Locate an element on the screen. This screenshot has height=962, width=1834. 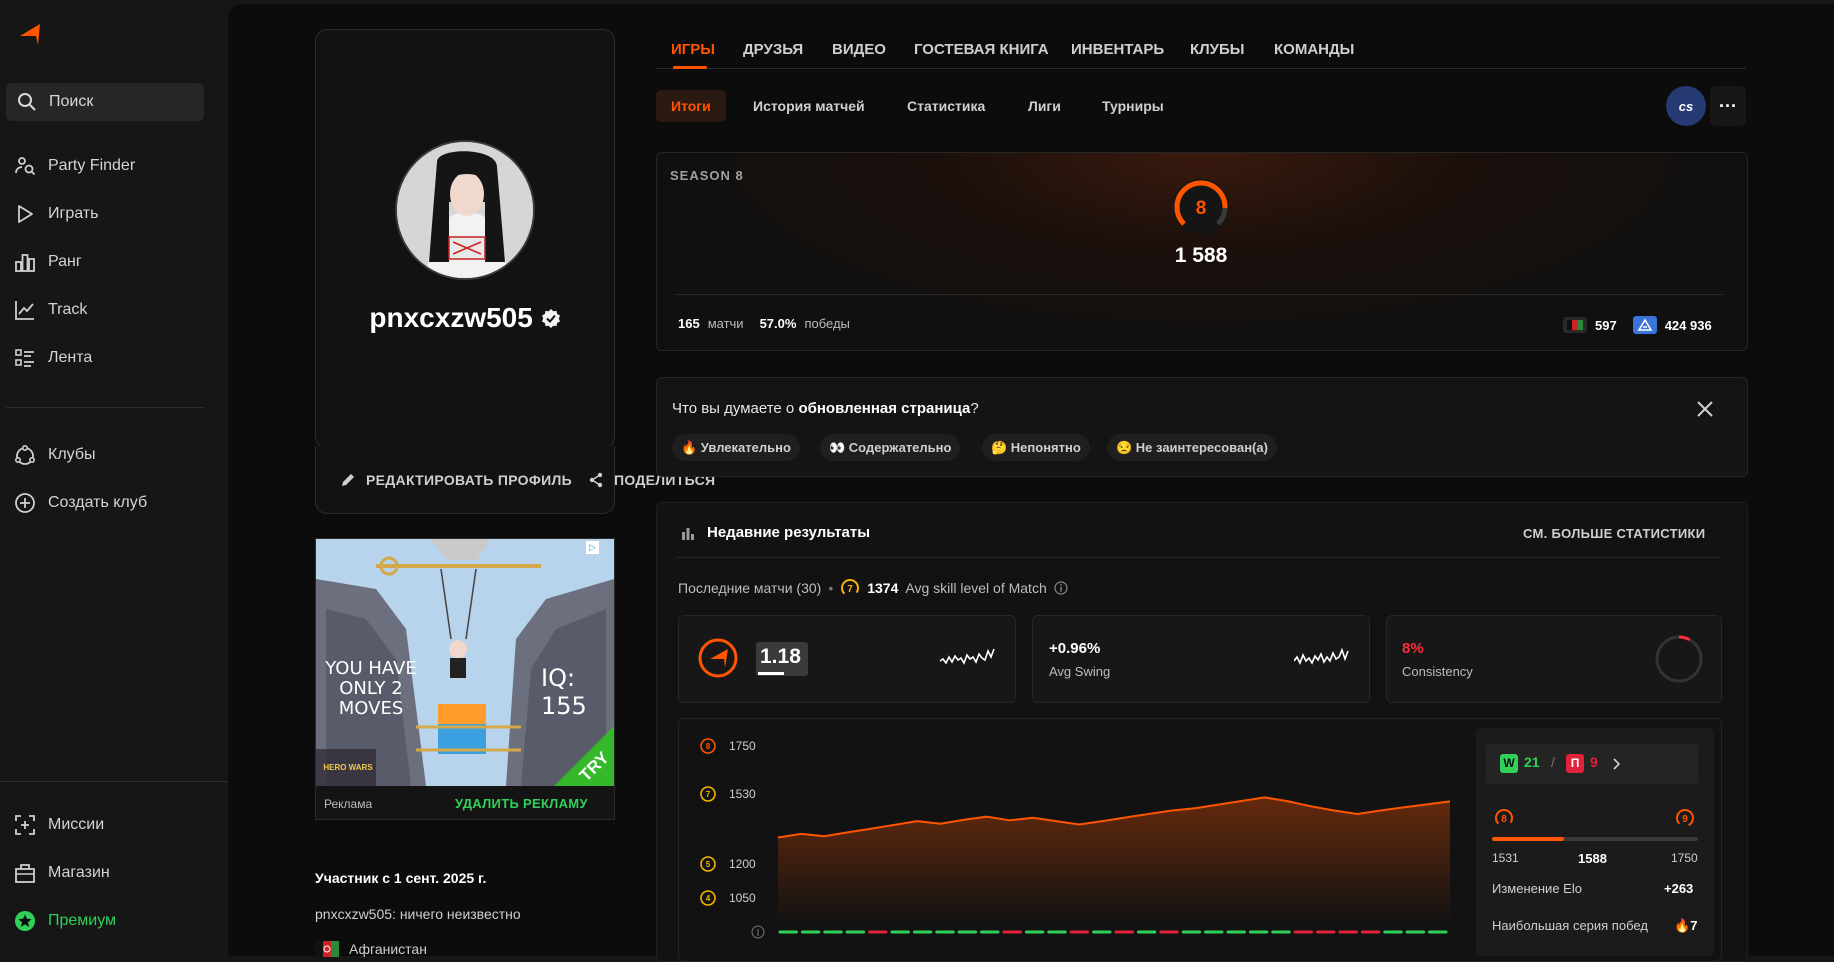
avg-skill-value: 1374 is located at coordinates (883, 588).